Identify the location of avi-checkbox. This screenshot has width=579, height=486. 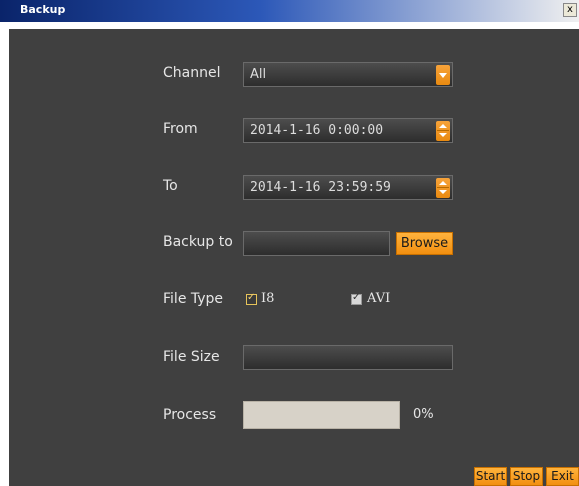
(356, 298).